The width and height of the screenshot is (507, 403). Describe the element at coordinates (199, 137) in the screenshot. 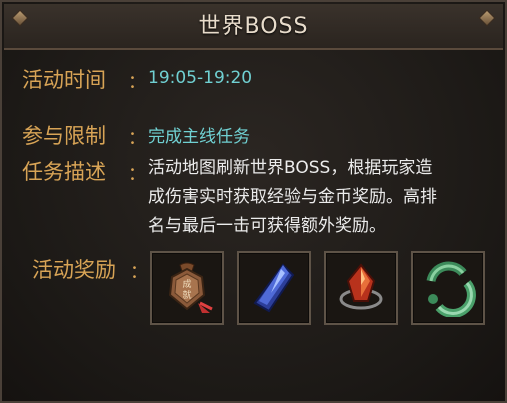

I see `limit-value: 完成主线任务` at that location.